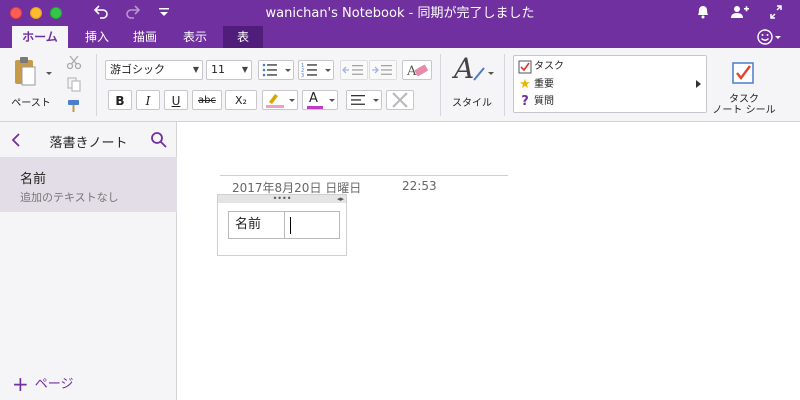 This screenshot has width=800, height=400. What do you see at coordinates (159, 140) in the screenshot?
I see `search-icon` at bounding box center [159, 140].